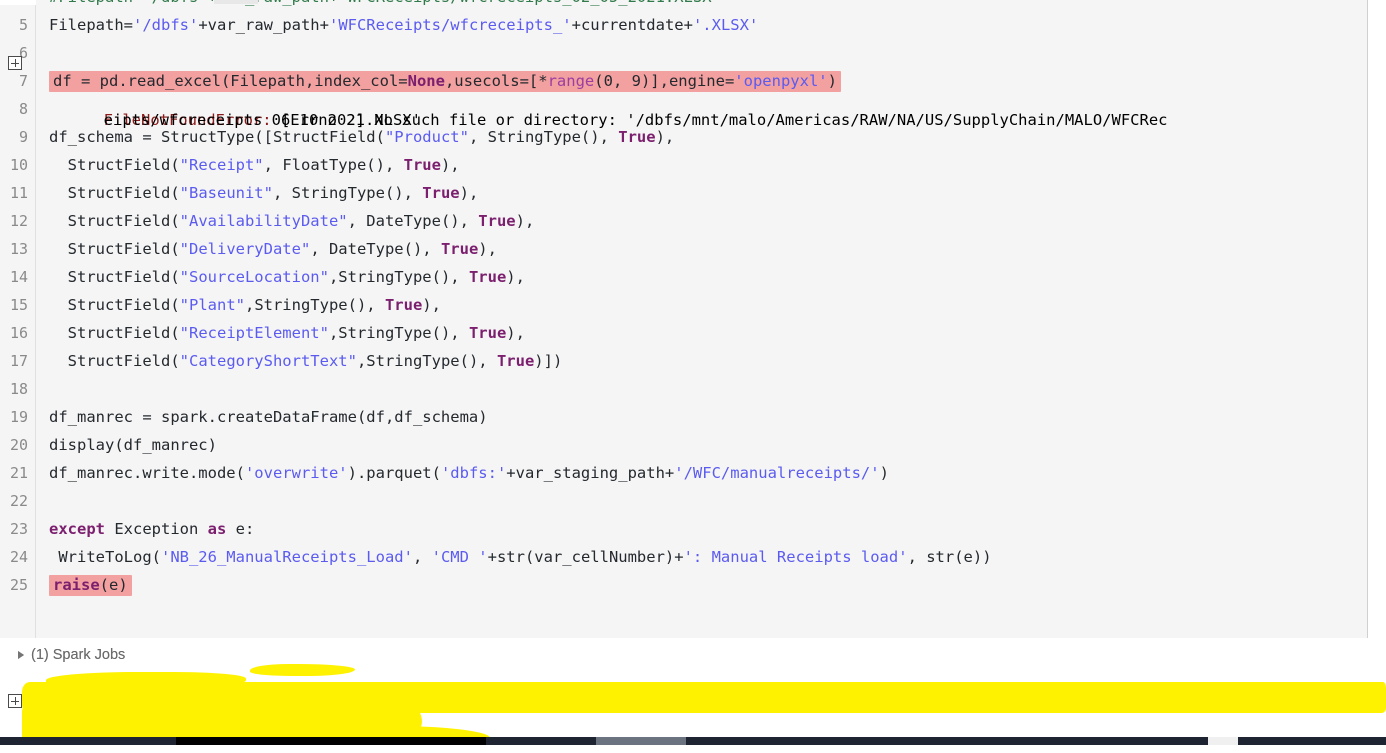 Image resolution: width=1386 pixels, height=753 pixels. What do you see at coordinates (781, 81) in the screenshot?
I see `code-token: 'openpyxl'` at bounding box center [781, 81].